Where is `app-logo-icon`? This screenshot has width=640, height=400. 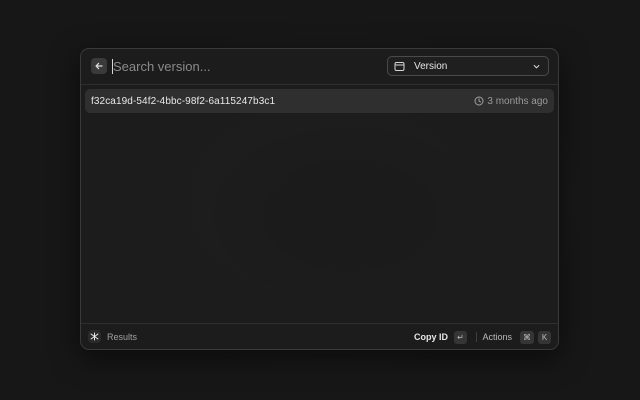 app-logo-icon is located at coordinates (94, 336).